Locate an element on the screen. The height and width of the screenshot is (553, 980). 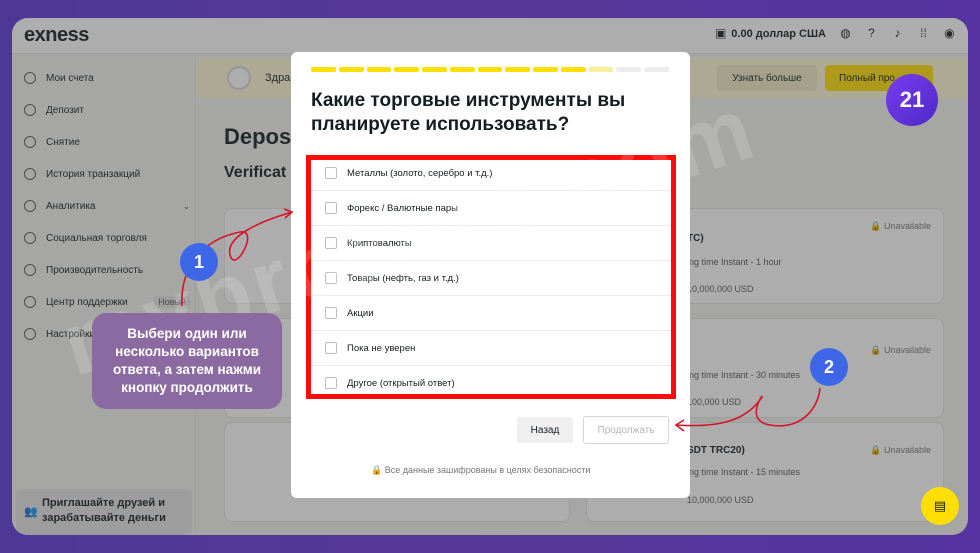
chat-support-button: ▤ is located at coordinates (940, 506).